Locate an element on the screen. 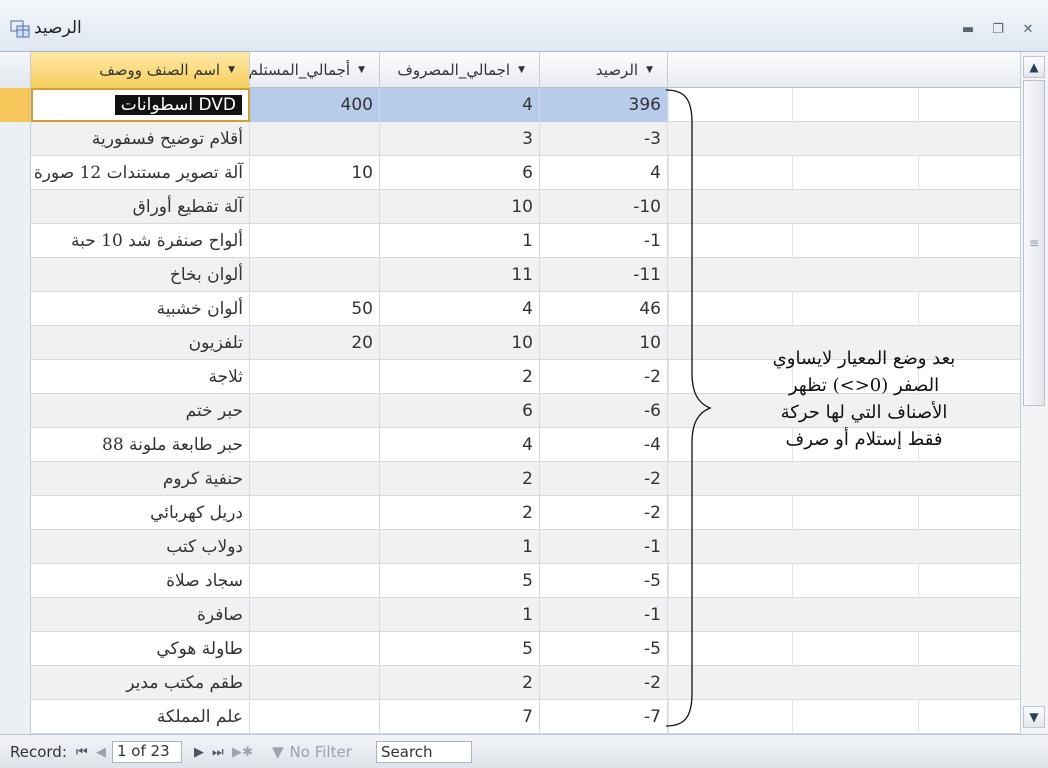 The height and width of the screenshot is (768, 1048). restore-icon: ❐ is located at coordinates (998, 29).